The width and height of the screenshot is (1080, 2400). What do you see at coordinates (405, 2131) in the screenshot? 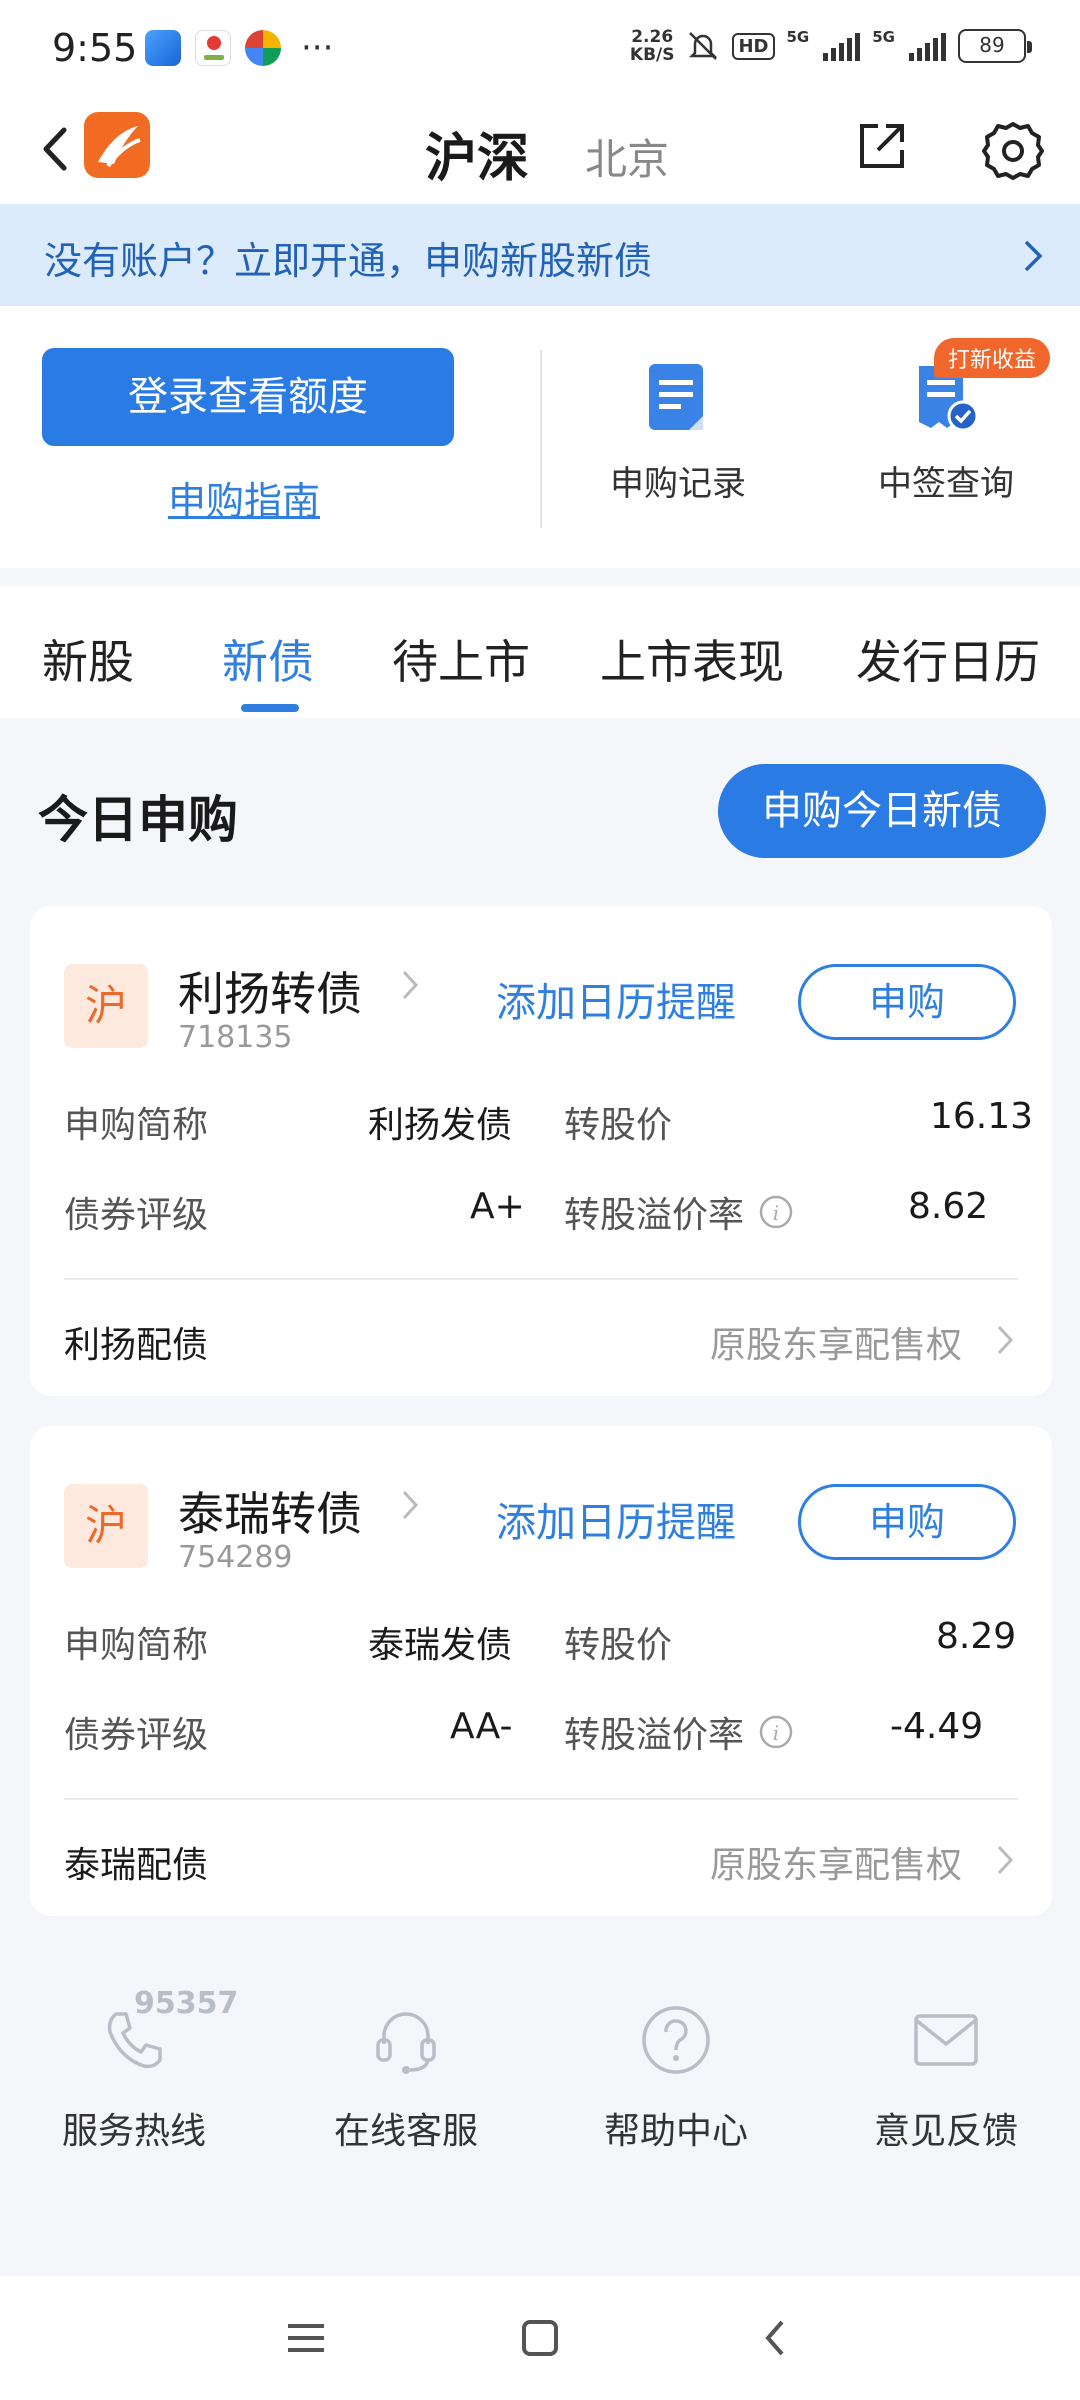
I see `online-support-label: 在线客服` at bounding box center [405, 2131].